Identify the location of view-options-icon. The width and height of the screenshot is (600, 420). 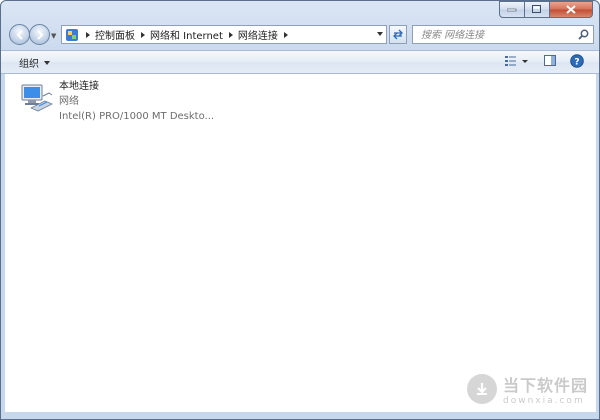
(516, 61).